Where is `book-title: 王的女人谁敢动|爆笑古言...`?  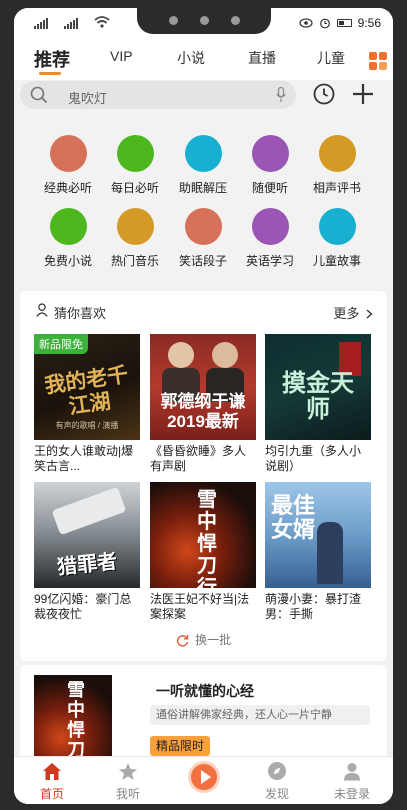
book-title: 王的女人谁敢动|爆笑古言... is located at coordinates (84, 458).